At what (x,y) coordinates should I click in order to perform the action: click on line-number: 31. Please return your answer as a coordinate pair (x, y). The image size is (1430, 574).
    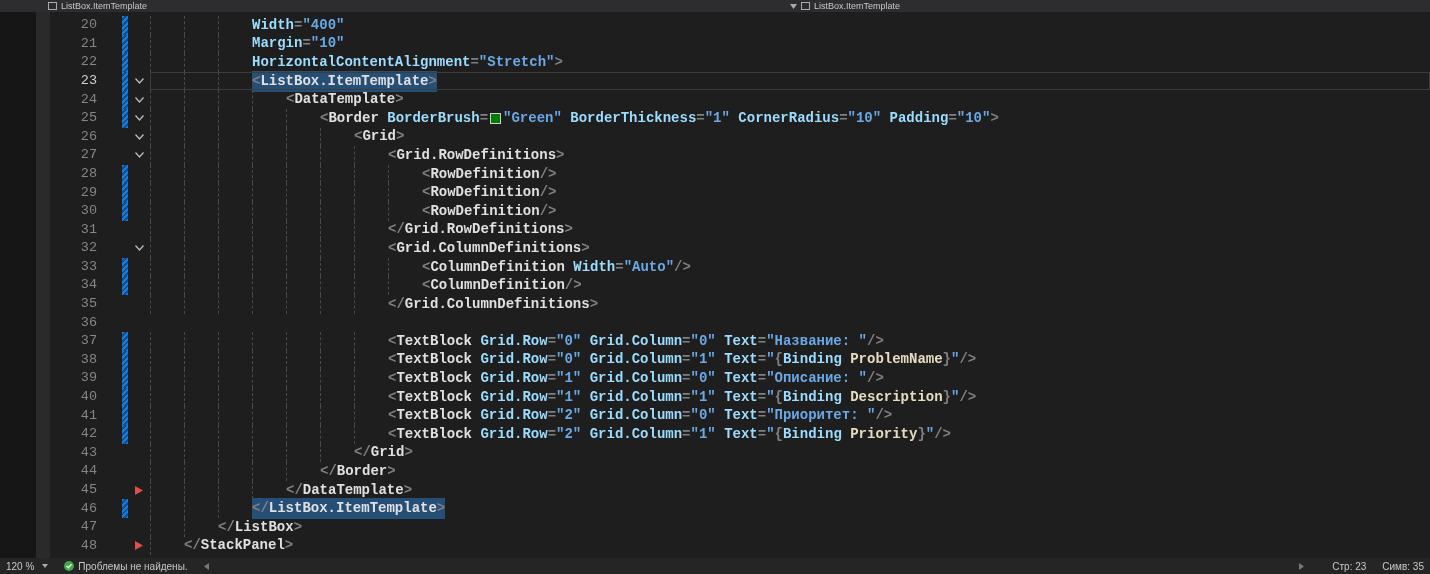
    Looking at the image, I should click on (88, 229).